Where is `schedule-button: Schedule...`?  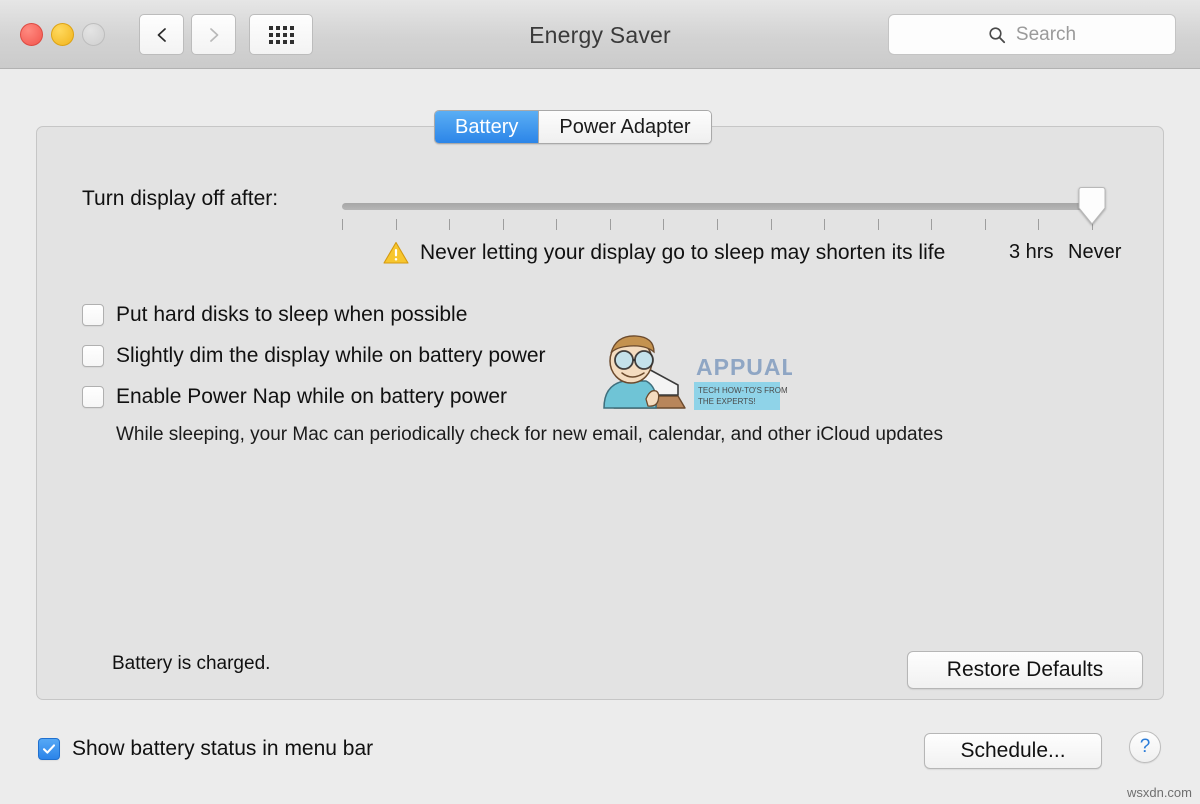
schedule-button: Schedule... is located at coordinates (1013, 751).